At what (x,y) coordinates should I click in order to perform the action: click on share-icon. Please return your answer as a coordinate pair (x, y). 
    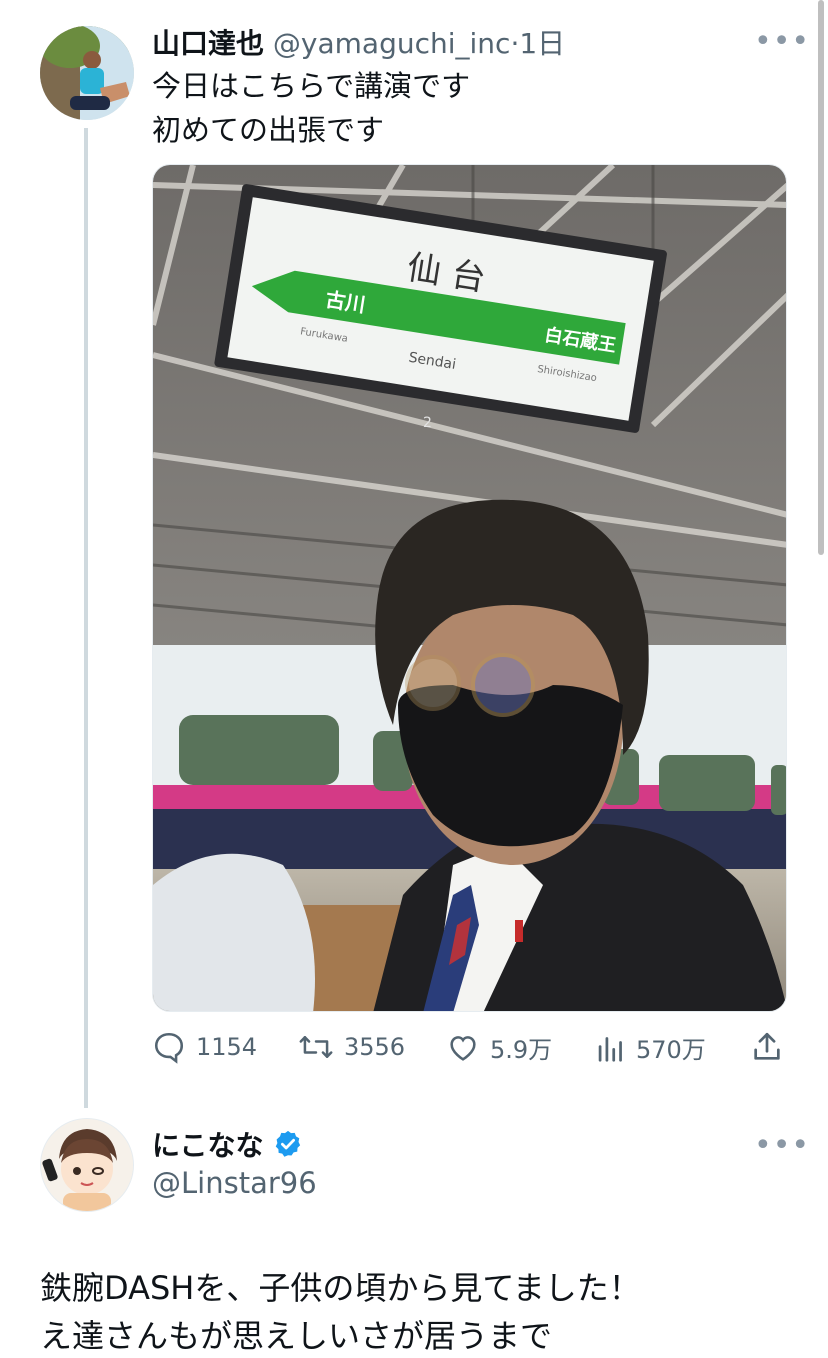
    Looking at the image, I should click on (767, 1046).